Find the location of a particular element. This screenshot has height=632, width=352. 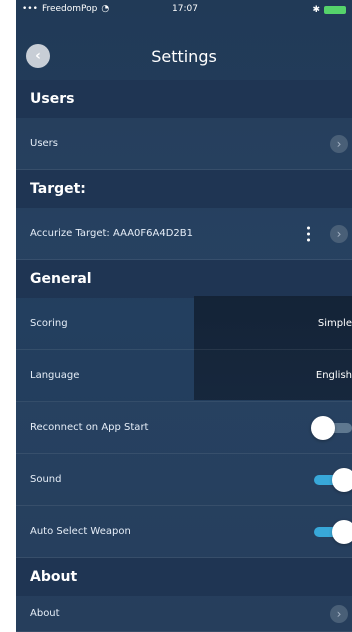

more-options-icon is located at coordinates (308, 233).